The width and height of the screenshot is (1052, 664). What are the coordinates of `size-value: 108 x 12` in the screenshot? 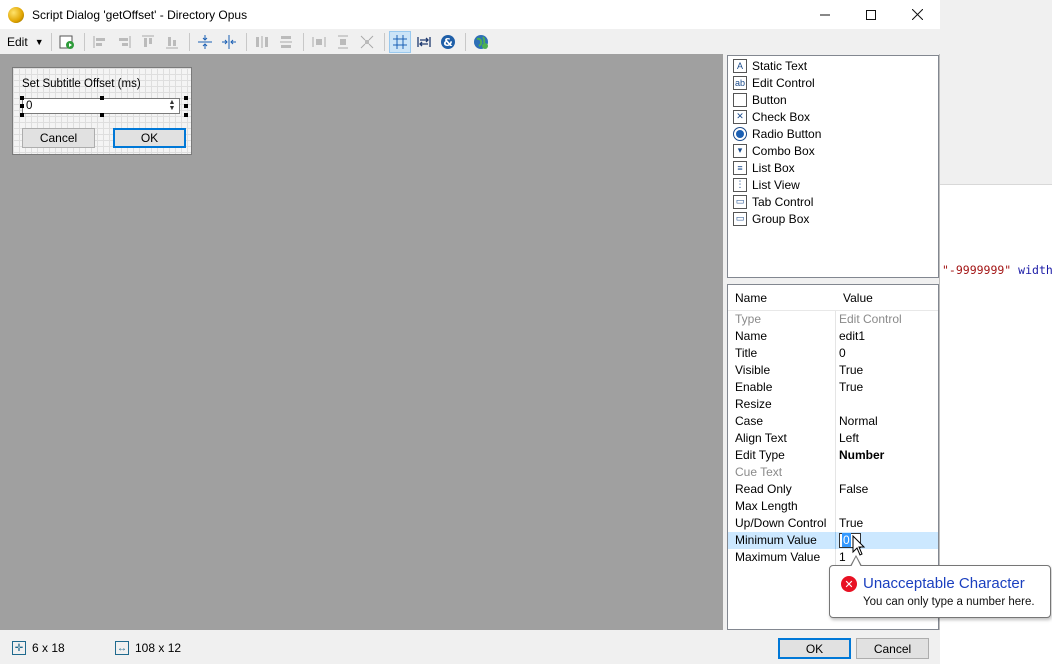 It's located at (158, 648).